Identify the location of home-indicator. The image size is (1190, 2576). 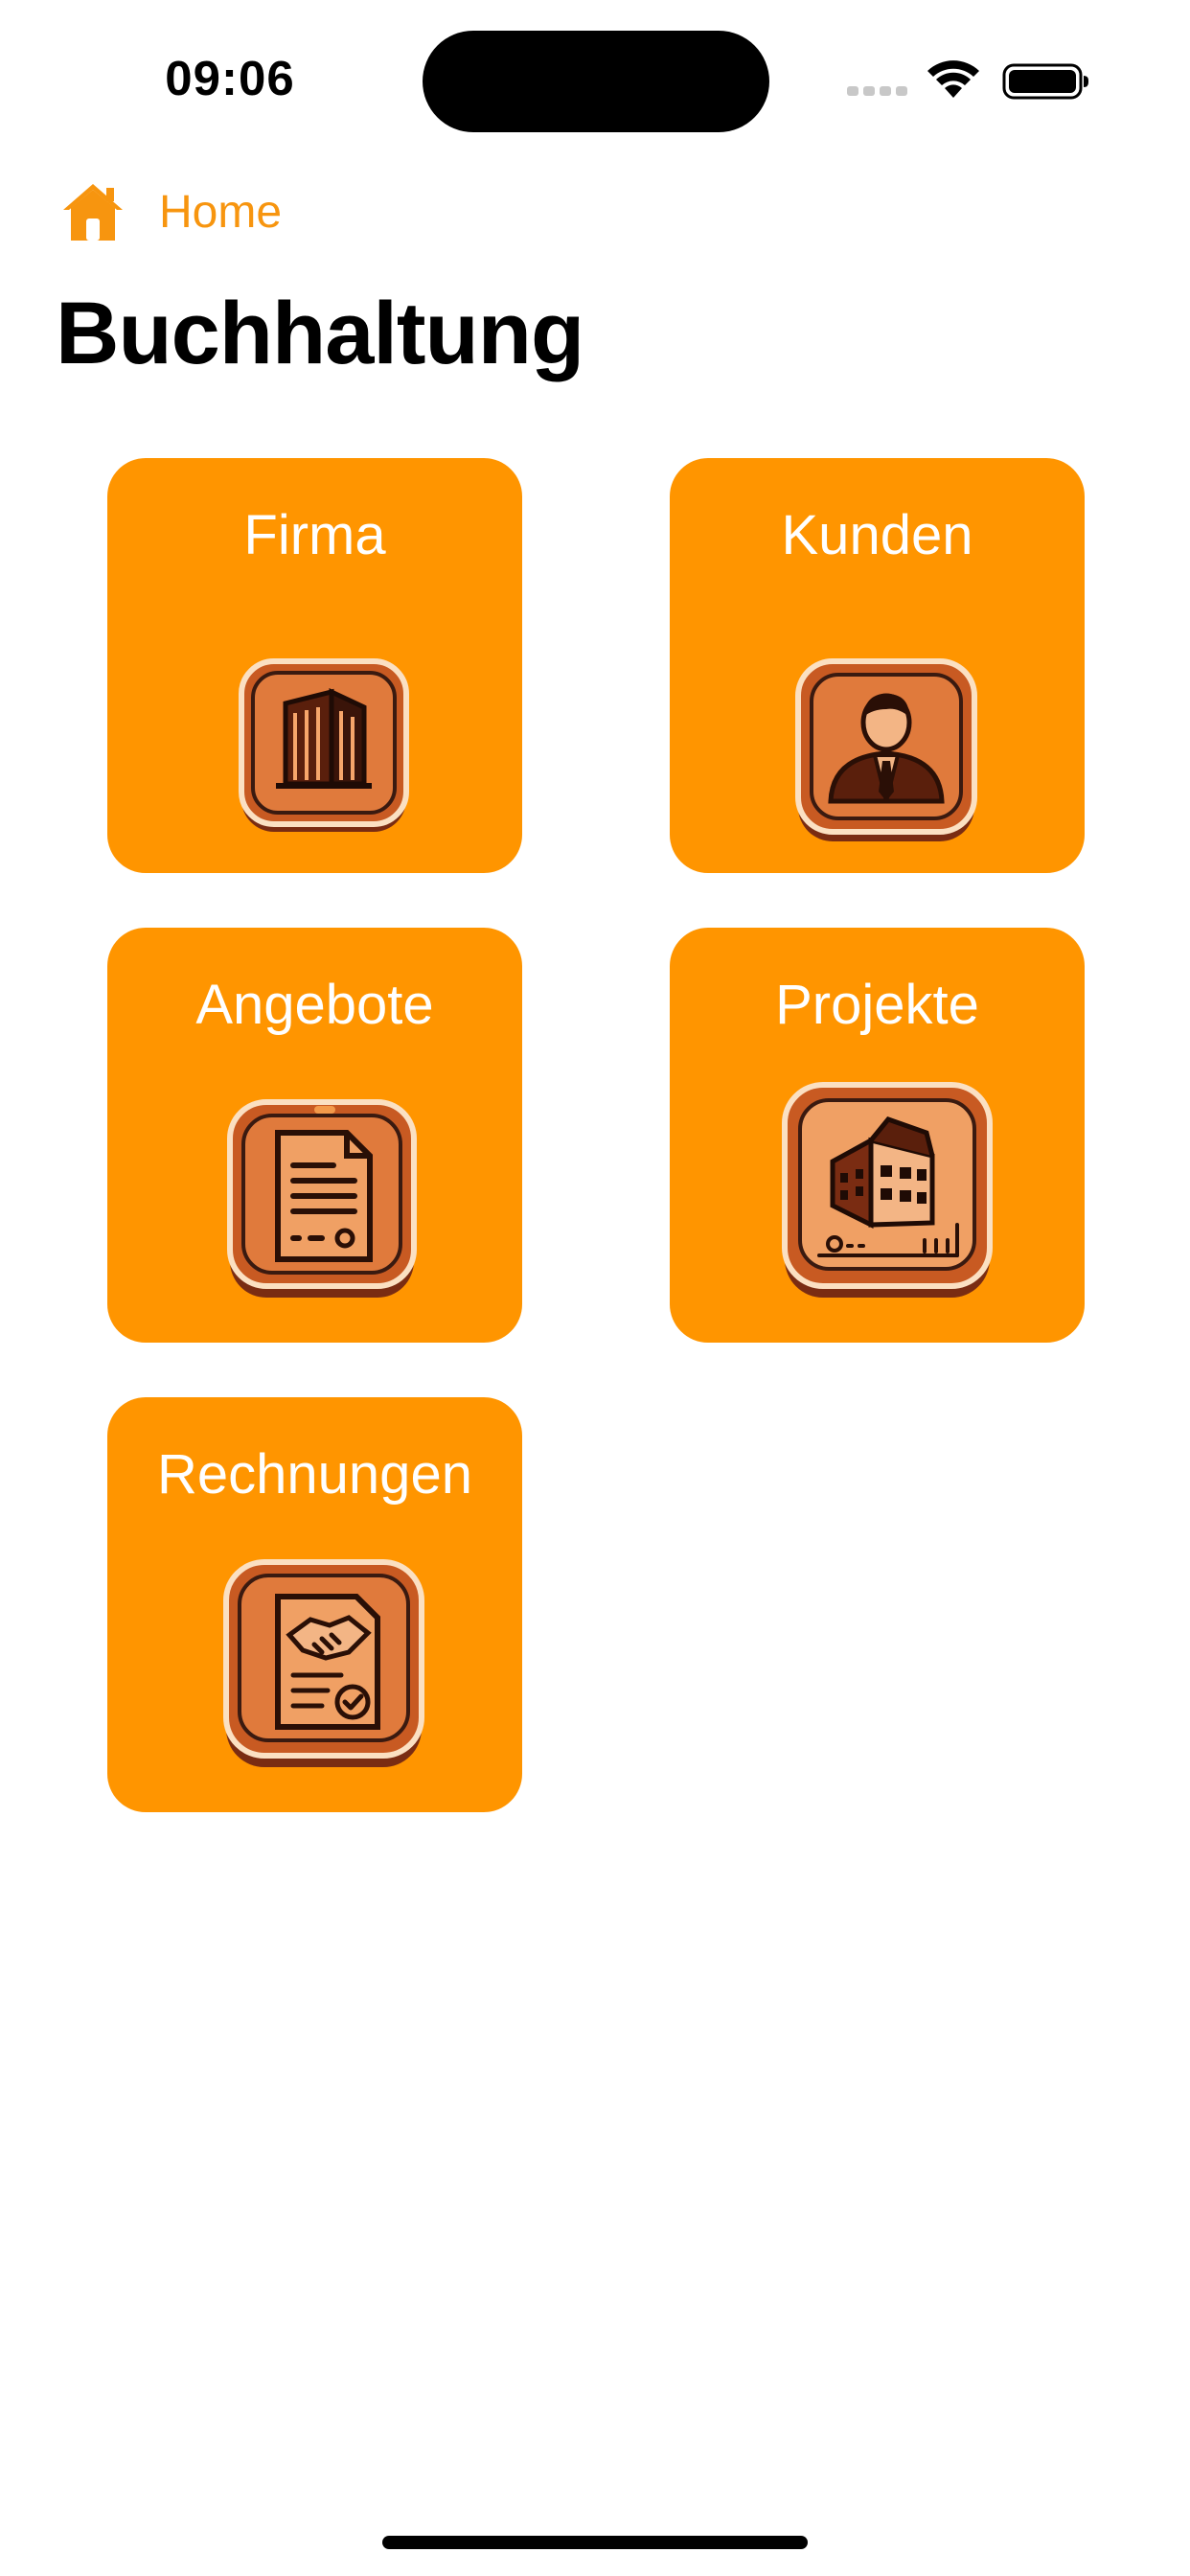
(595, 2542).